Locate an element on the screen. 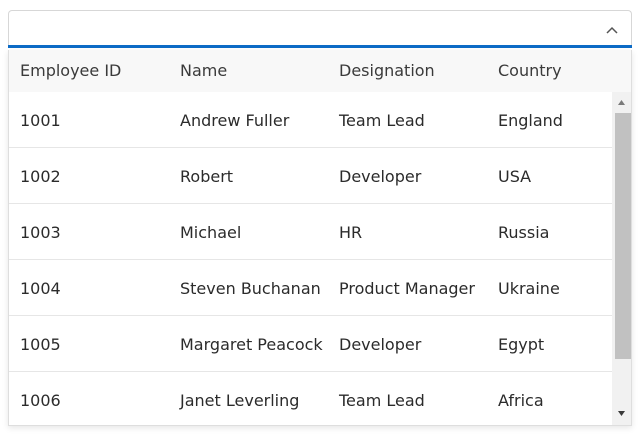  cell-employee-id: 1002 is located at coordinates (40, 176).